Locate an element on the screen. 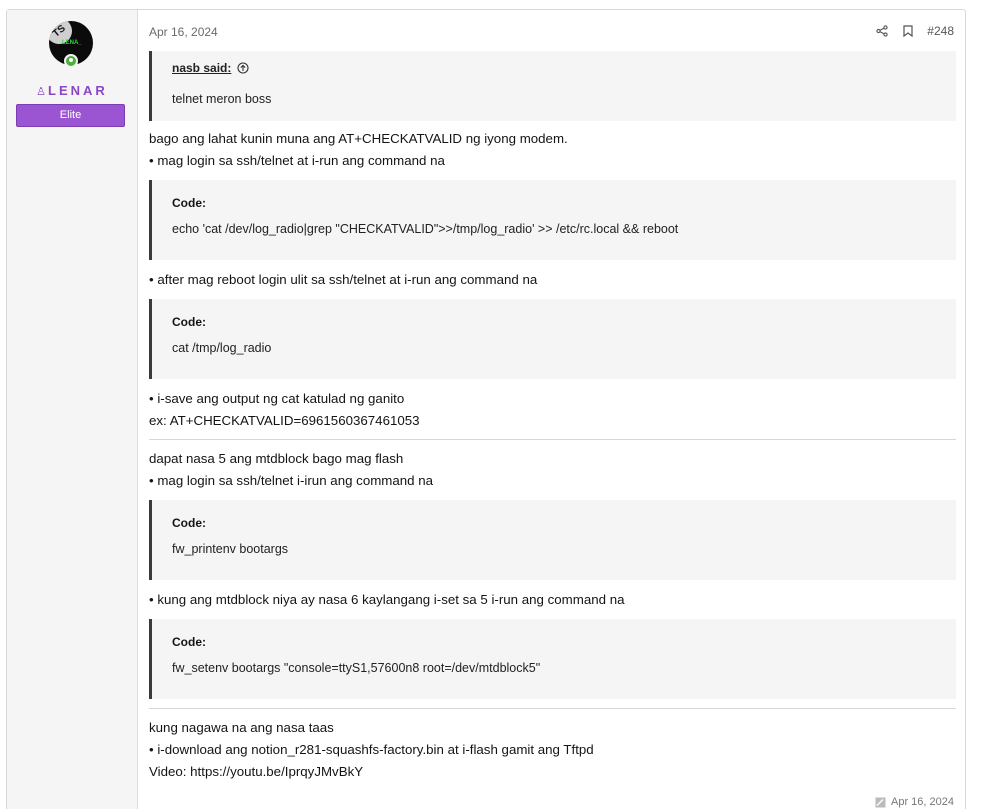  username-link: ♙ LENAR is located at coordinates (72, 90).